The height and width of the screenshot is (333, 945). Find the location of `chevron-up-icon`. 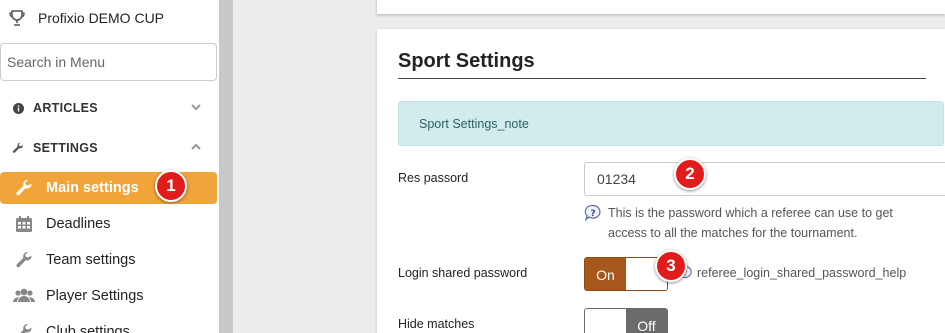

chevron-up-icon is located at coordinates (196, 148).